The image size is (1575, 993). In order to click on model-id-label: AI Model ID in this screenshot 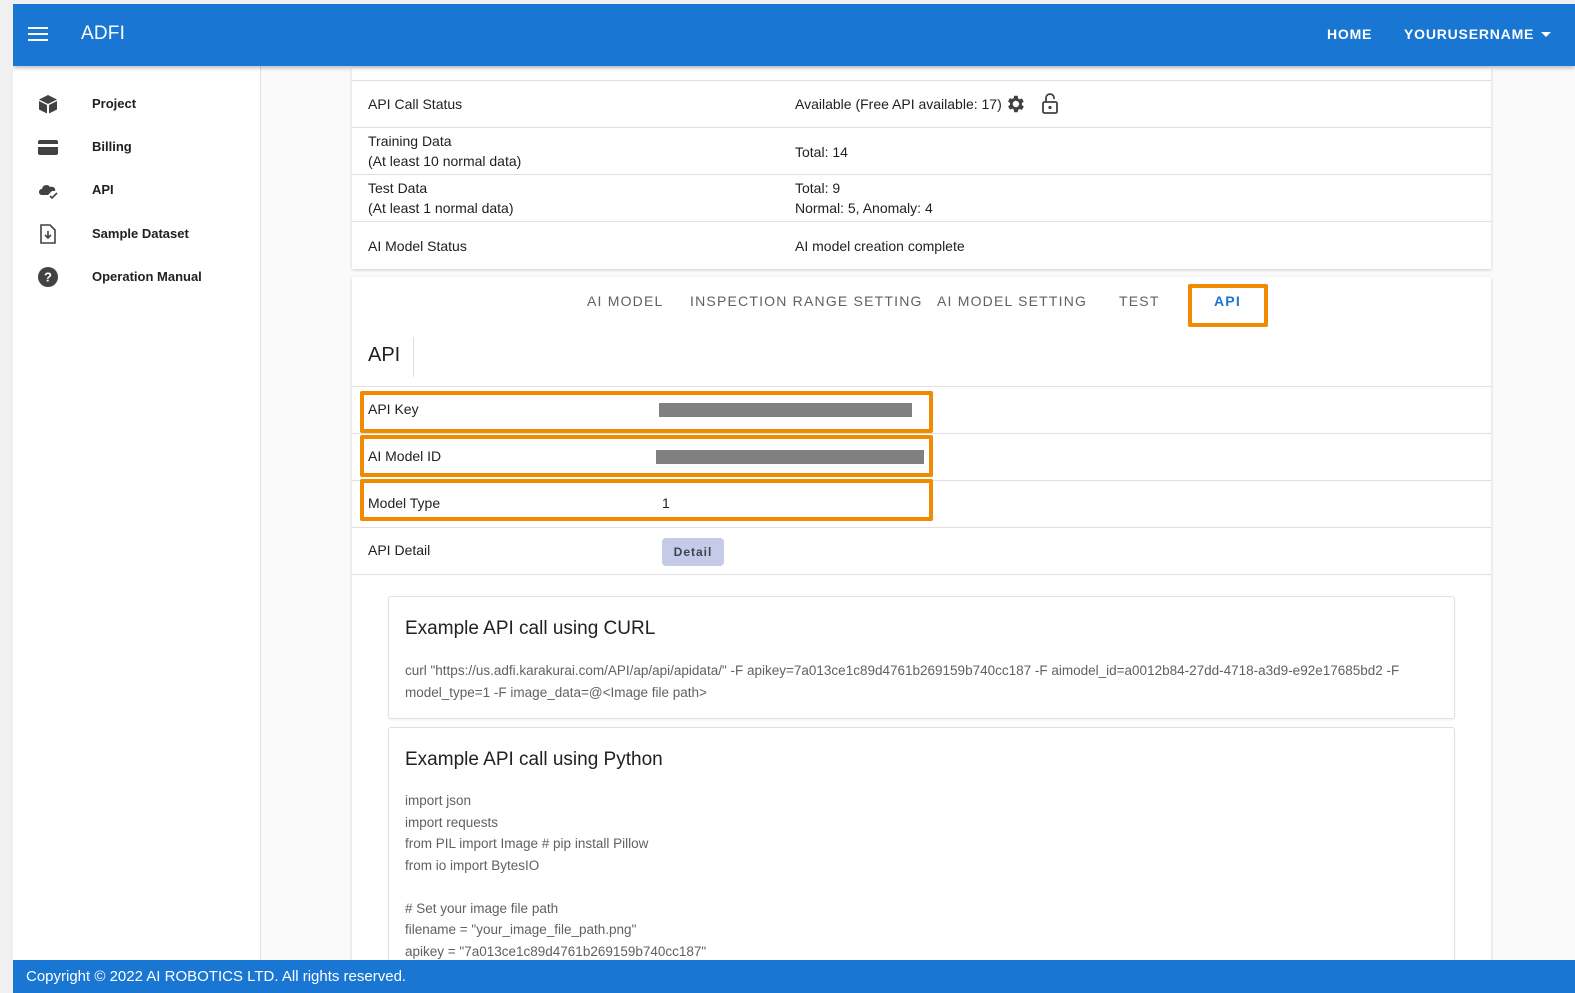, I will do `click(405, 456)`.